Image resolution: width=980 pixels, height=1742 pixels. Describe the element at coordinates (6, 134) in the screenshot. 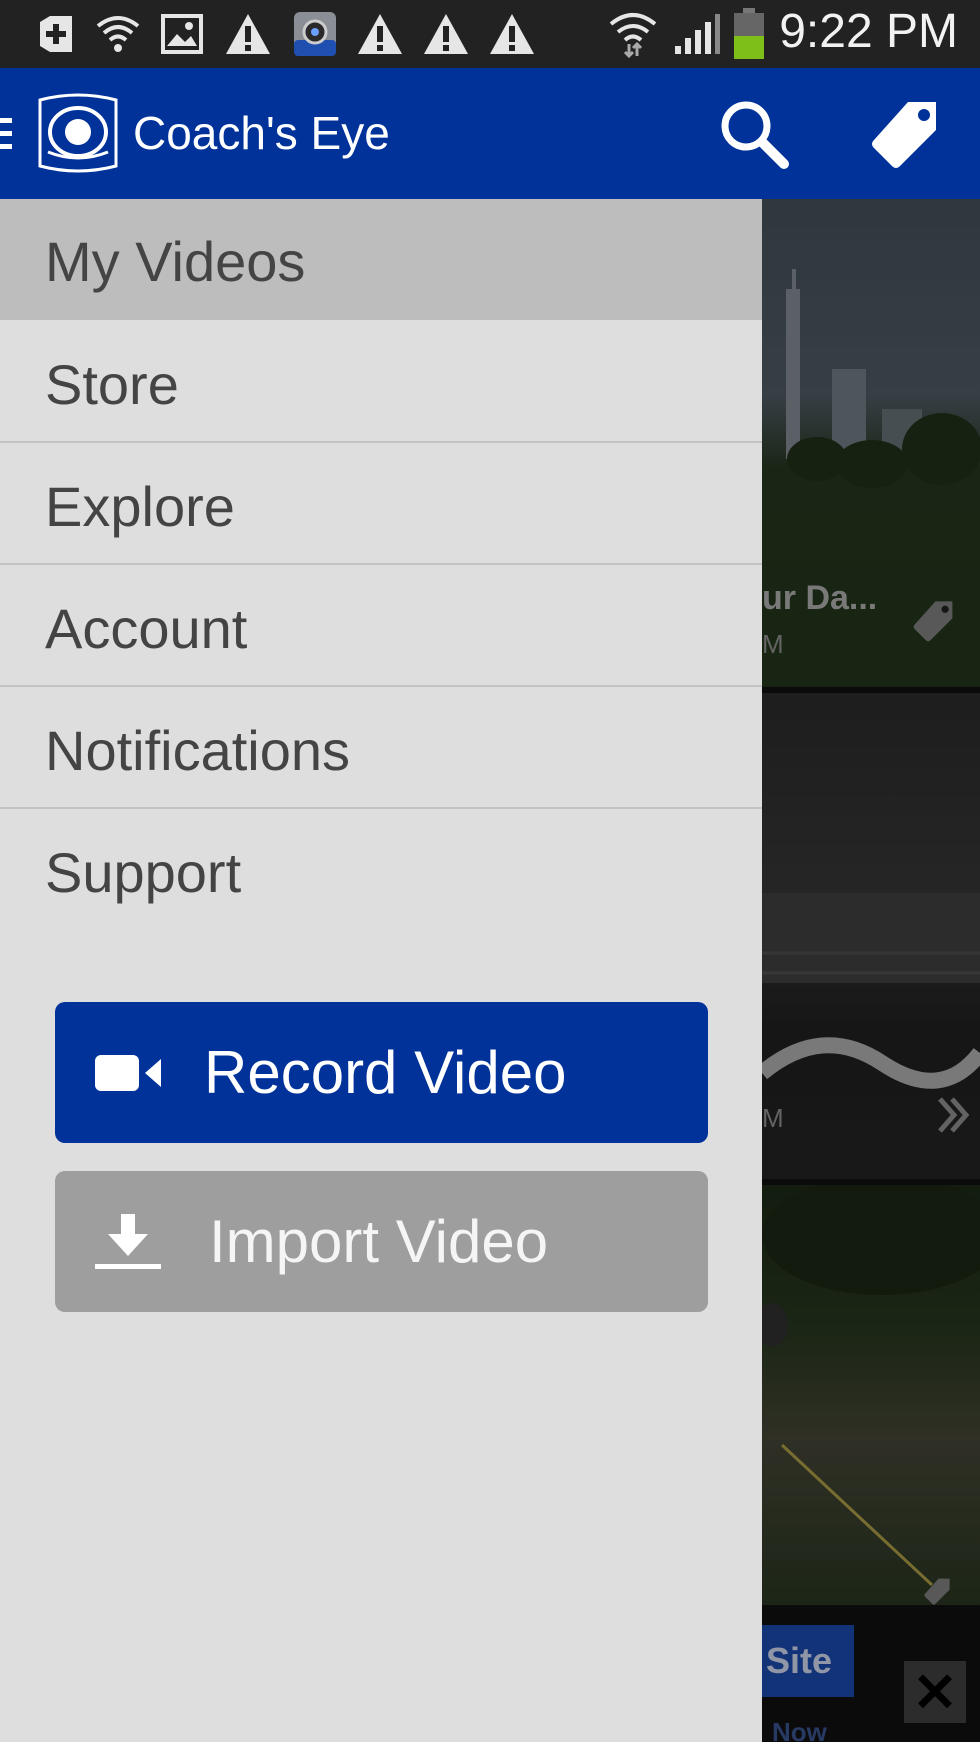

I see `menu-icon` at that location.